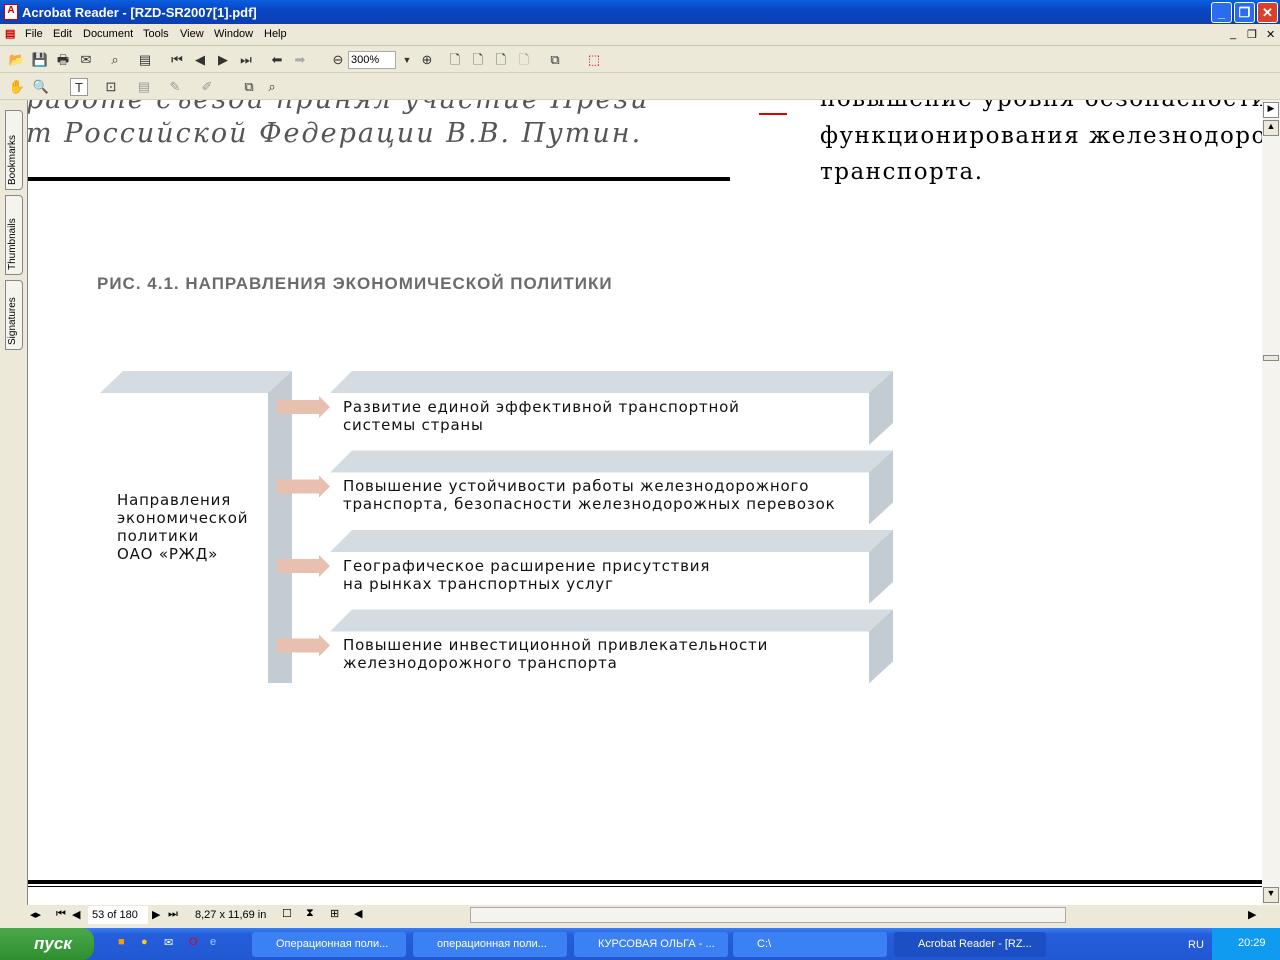  What do you see at coordinates (108, 34) in the screenshot?
I see `menu-document: Document` at bounding box center [108, 34].